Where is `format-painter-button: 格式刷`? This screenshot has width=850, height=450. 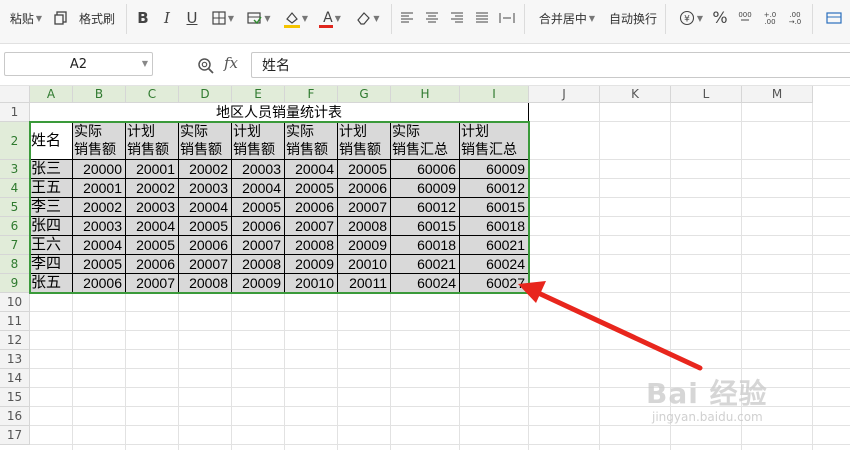
format-painter-button: 格式刷 is located at coordinates (97, 18).